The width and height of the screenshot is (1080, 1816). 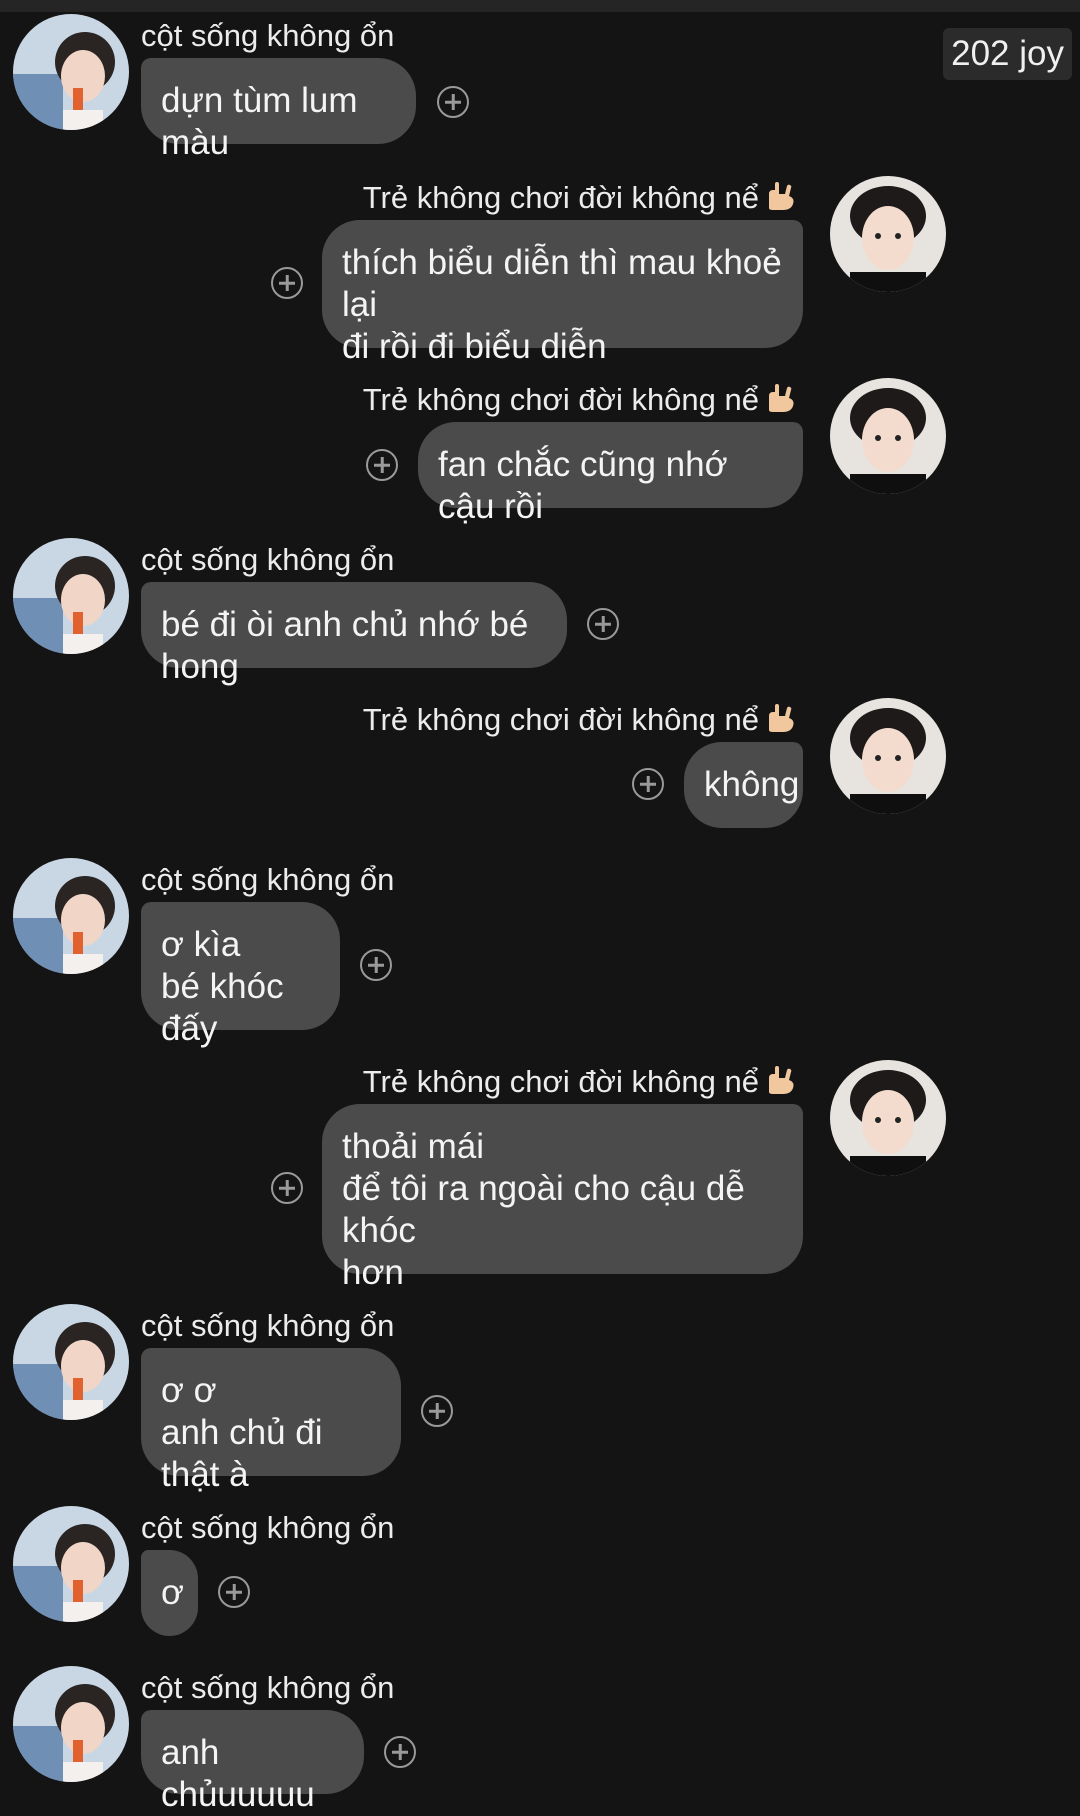 I want to click on message-bubble: bé đi òi anh chủ nhớ bé hong, so click(x=354, y=634).